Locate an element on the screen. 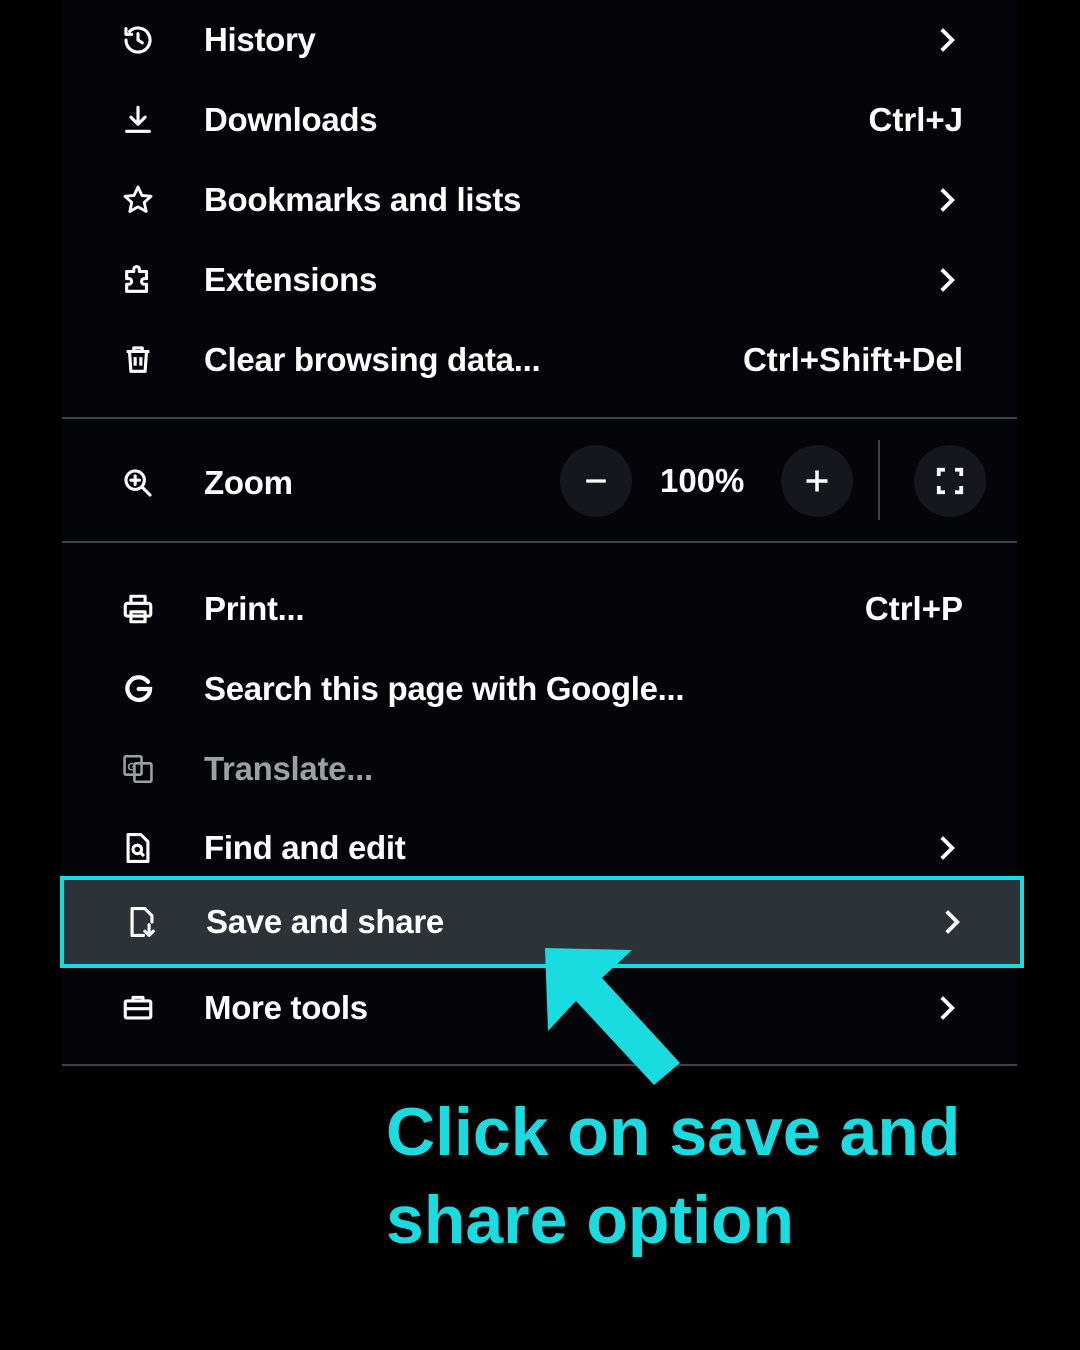  zoom-label: Zoom is located at coordinates (248, 482).